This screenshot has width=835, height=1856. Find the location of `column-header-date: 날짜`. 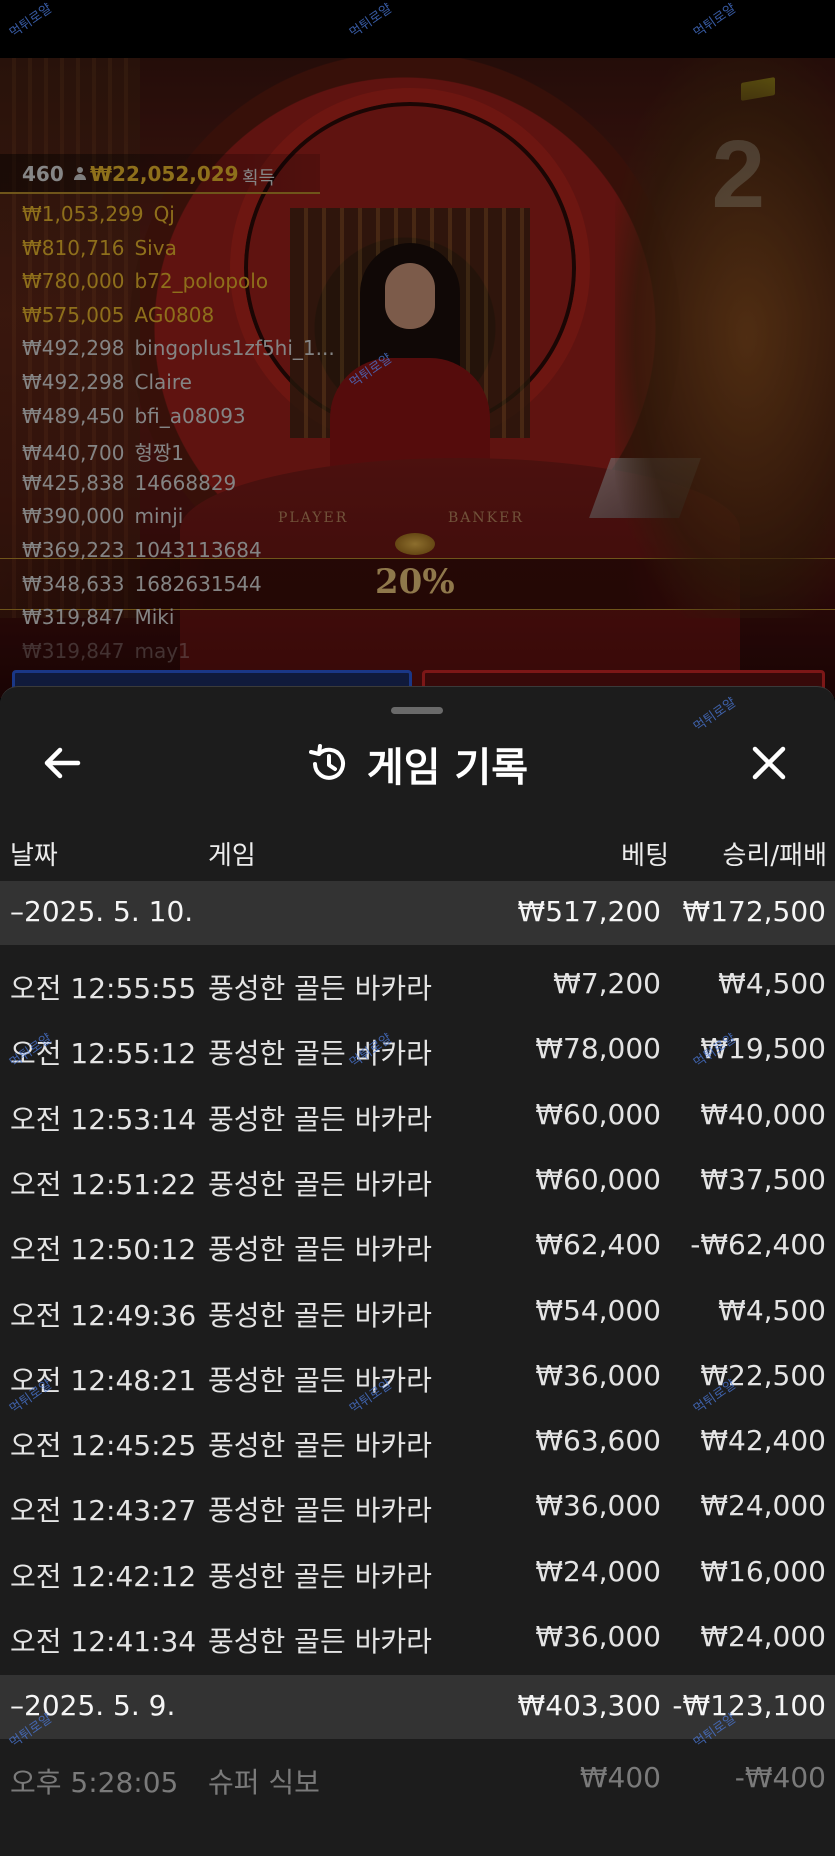

column-header-date: 날짜 is located at coordinates (34, 856).